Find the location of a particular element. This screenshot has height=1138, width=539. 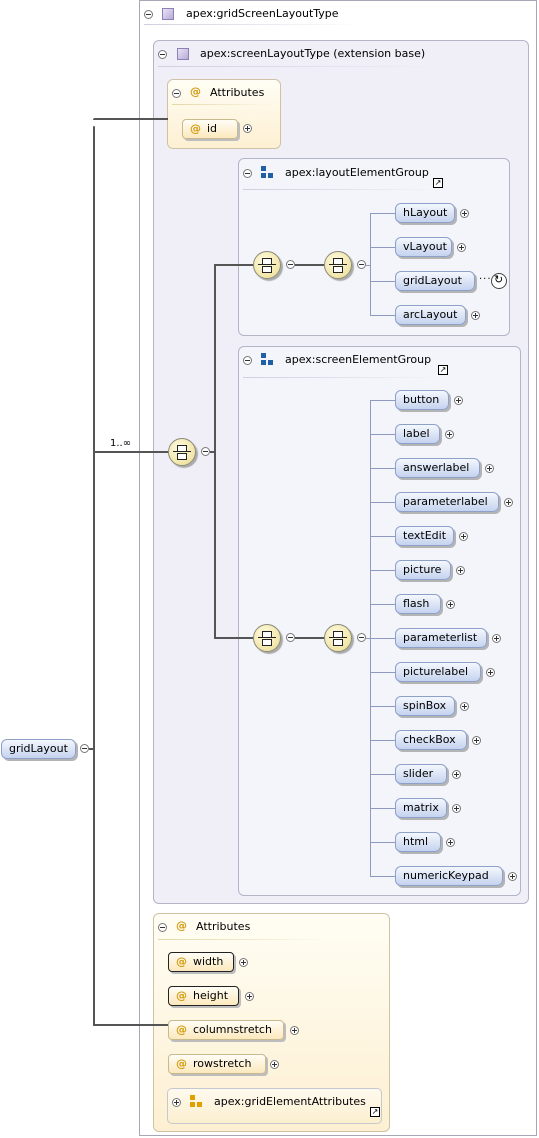

expand-html-button is located at coordinates (450, 842).